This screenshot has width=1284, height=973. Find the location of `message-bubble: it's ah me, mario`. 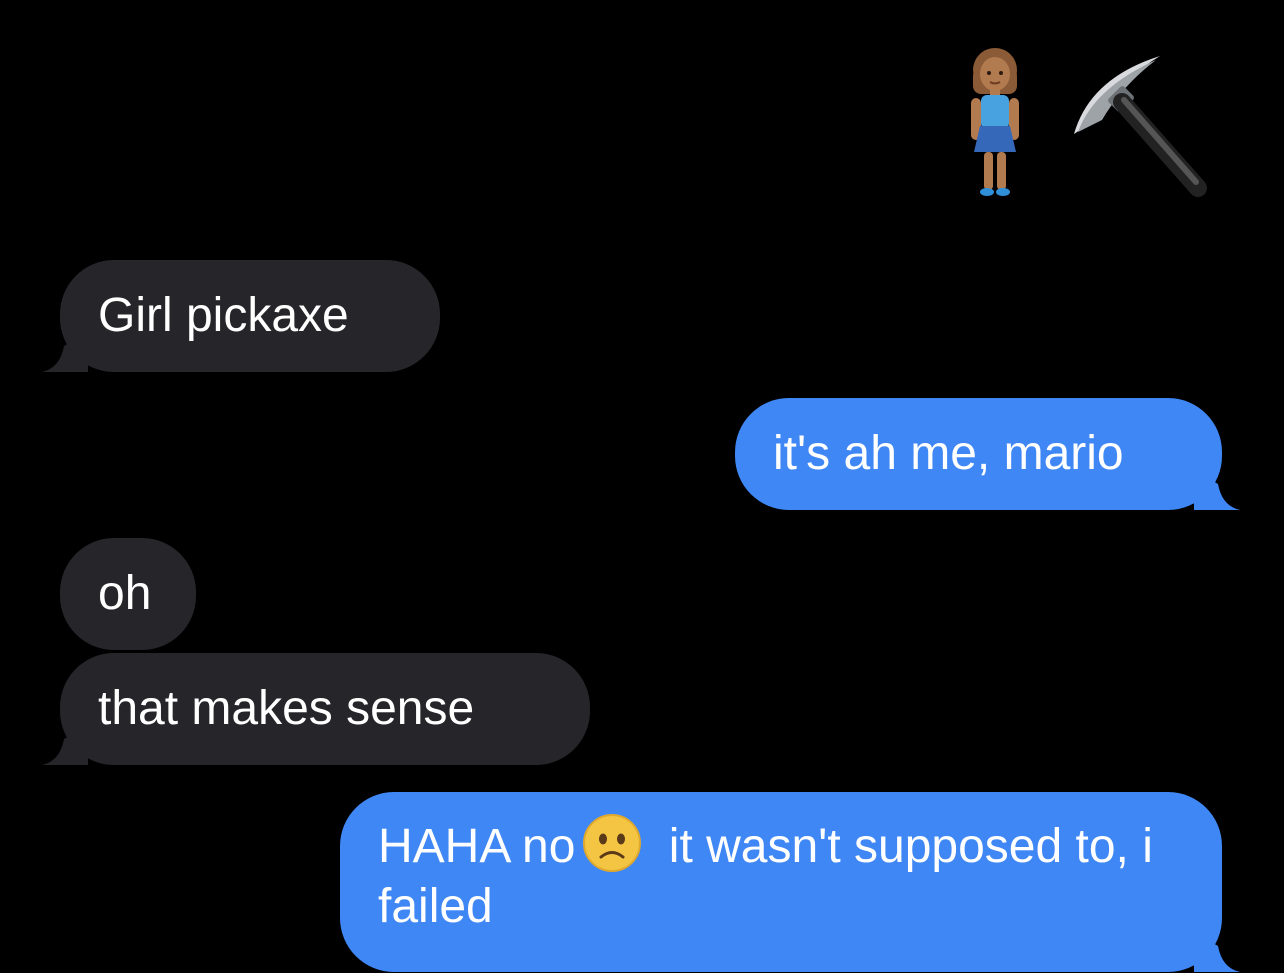

message-bubble: it's ah me, mario is located at coordinates (978, 454).